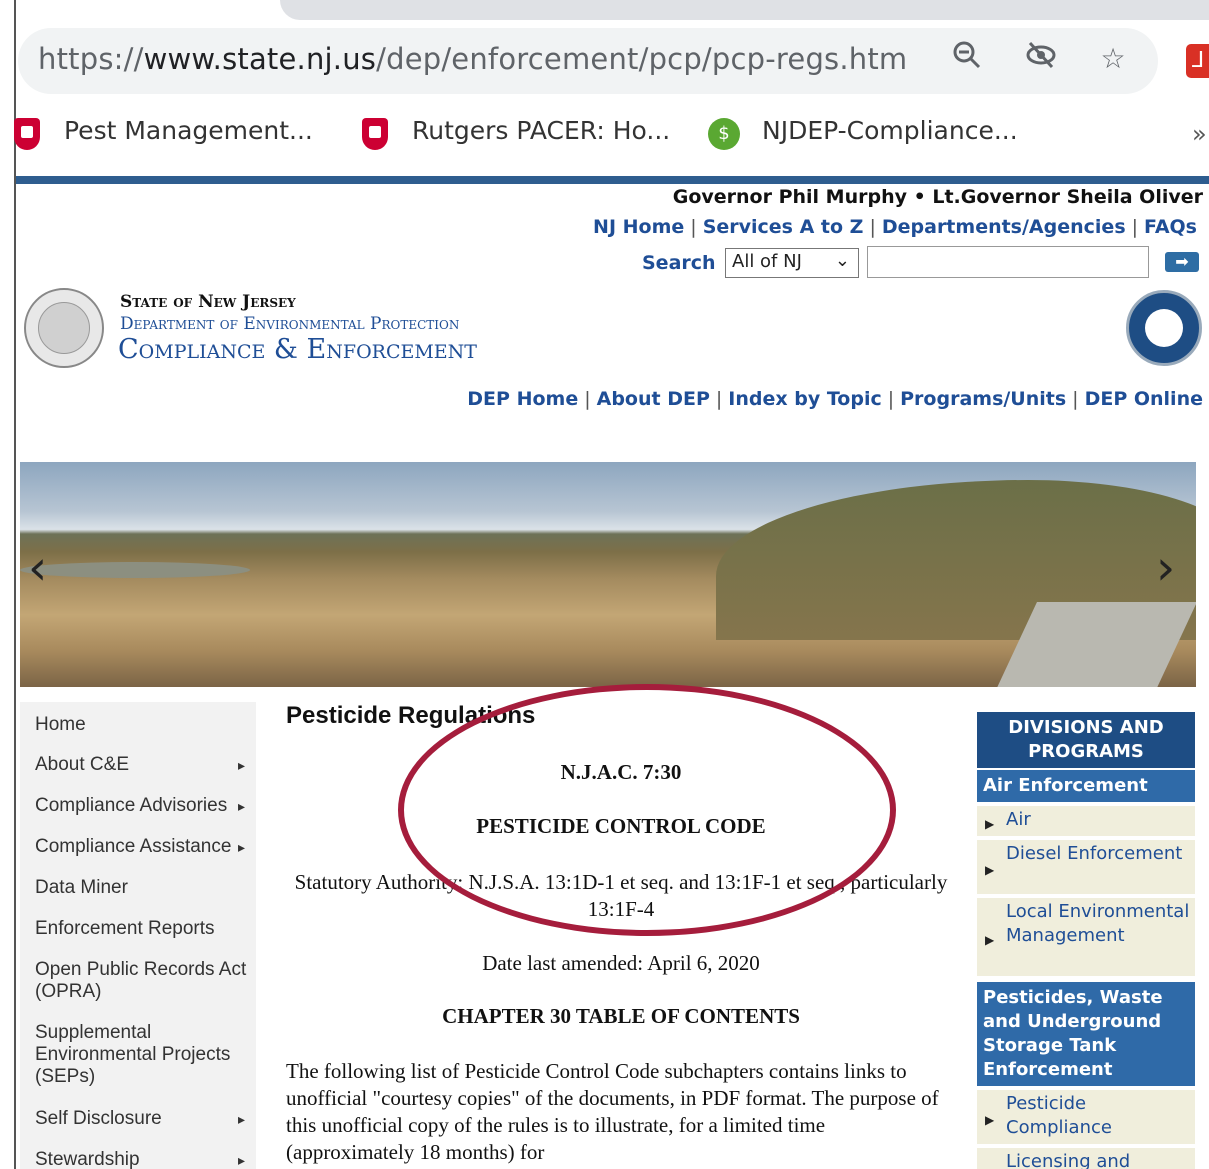 This screenshot has width=1209, height=1169. I want to click on star-icon: ☆, so click(1113, 59).